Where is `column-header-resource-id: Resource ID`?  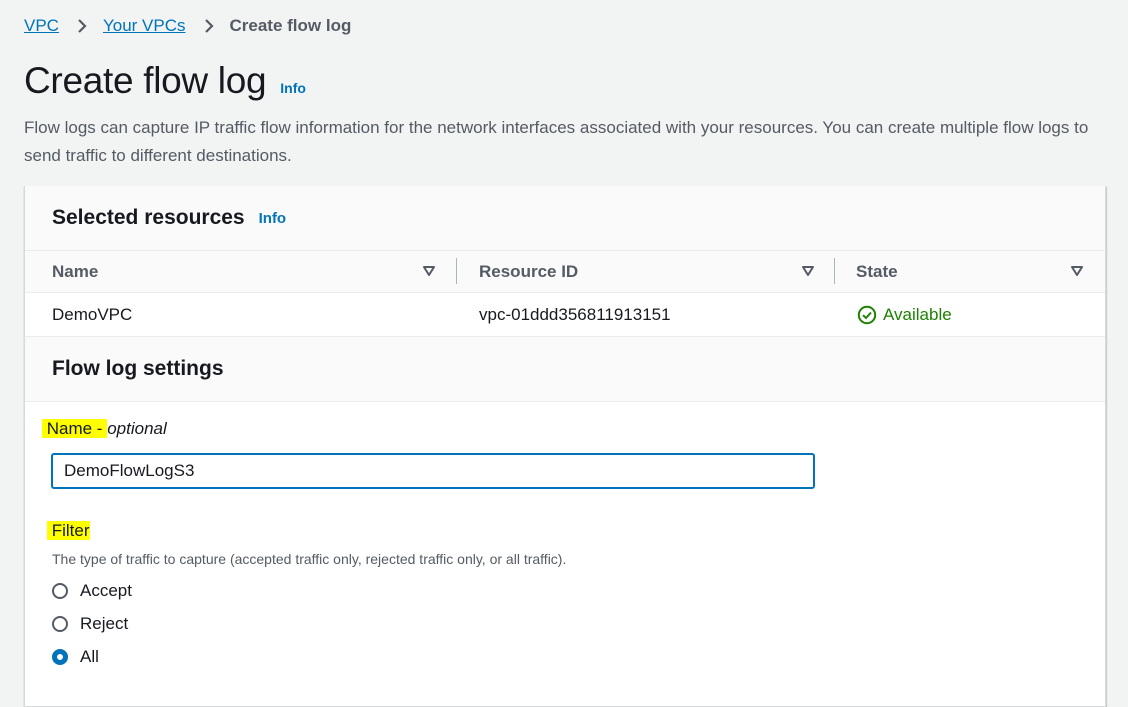
column-header-resource-id: Resource ID is located at coordinates (659, 271).